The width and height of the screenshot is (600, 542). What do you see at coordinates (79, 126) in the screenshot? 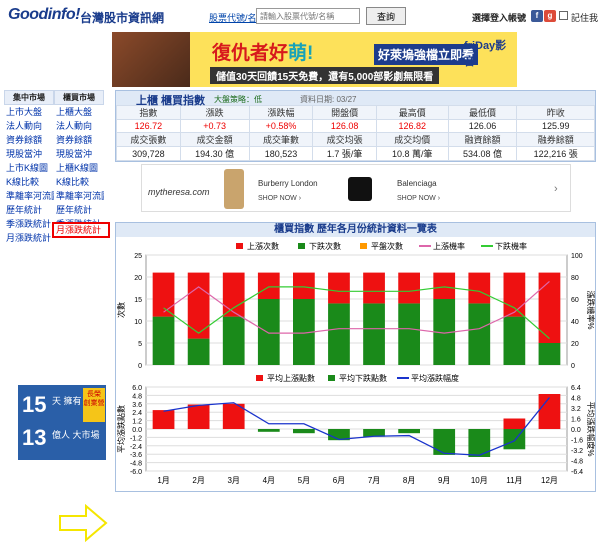
I see `sidebar-item-otc: 法人動向` at bounding box center [79, 126].